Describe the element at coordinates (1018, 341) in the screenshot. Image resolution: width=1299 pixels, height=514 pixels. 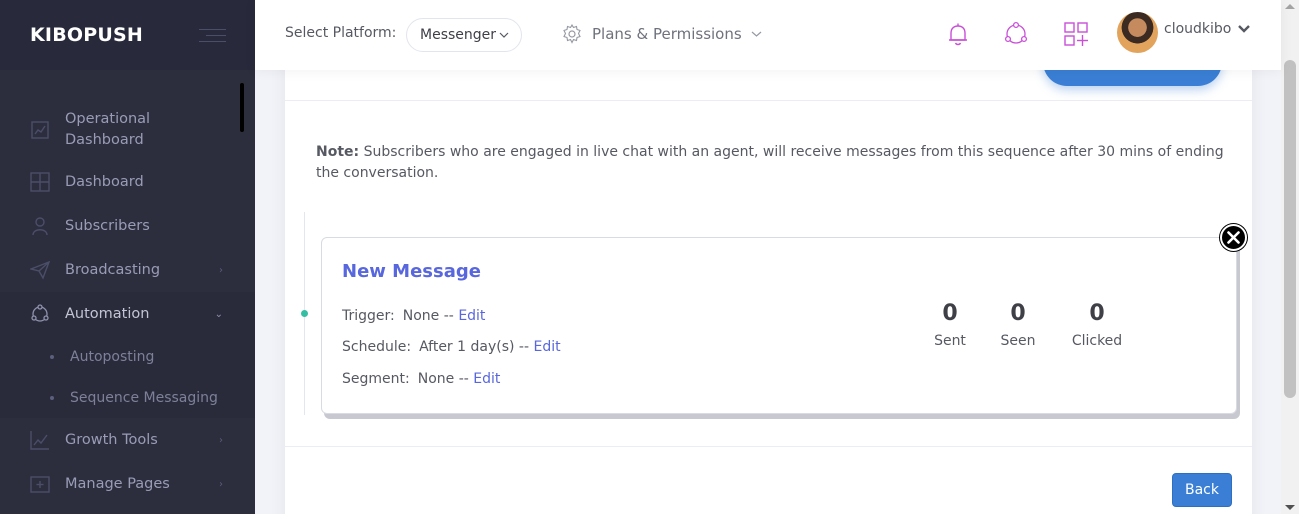
I see `stat-label: Seen` at that location.